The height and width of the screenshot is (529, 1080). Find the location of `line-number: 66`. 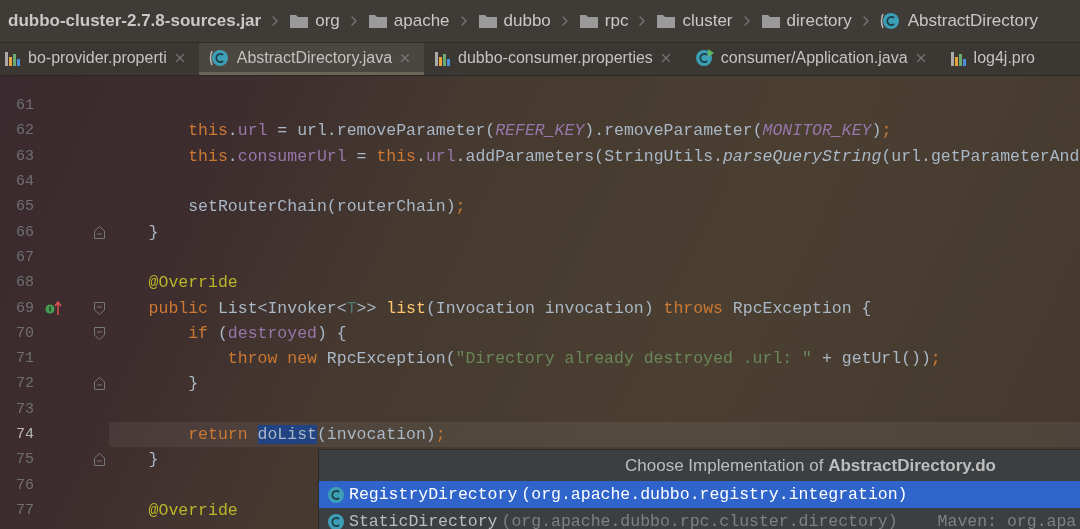

line-number: 66 is located at coordinates (24, 232).